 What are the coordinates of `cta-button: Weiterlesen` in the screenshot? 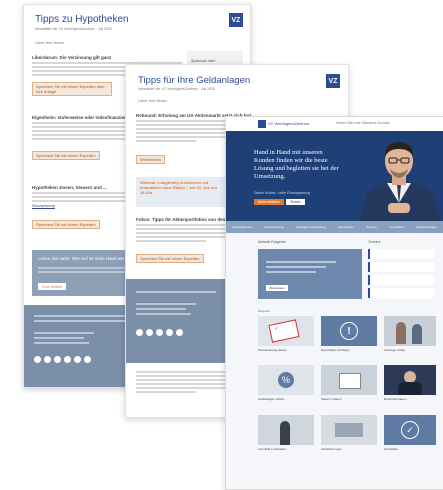 It's located at (186, 157).